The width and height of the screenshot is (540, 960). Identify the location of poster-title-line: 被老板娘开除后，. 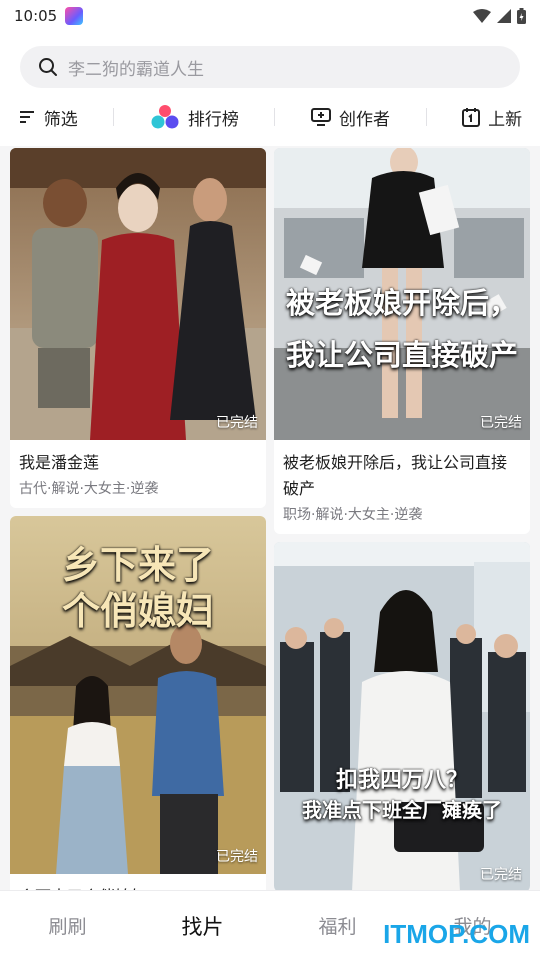
(401, 303).